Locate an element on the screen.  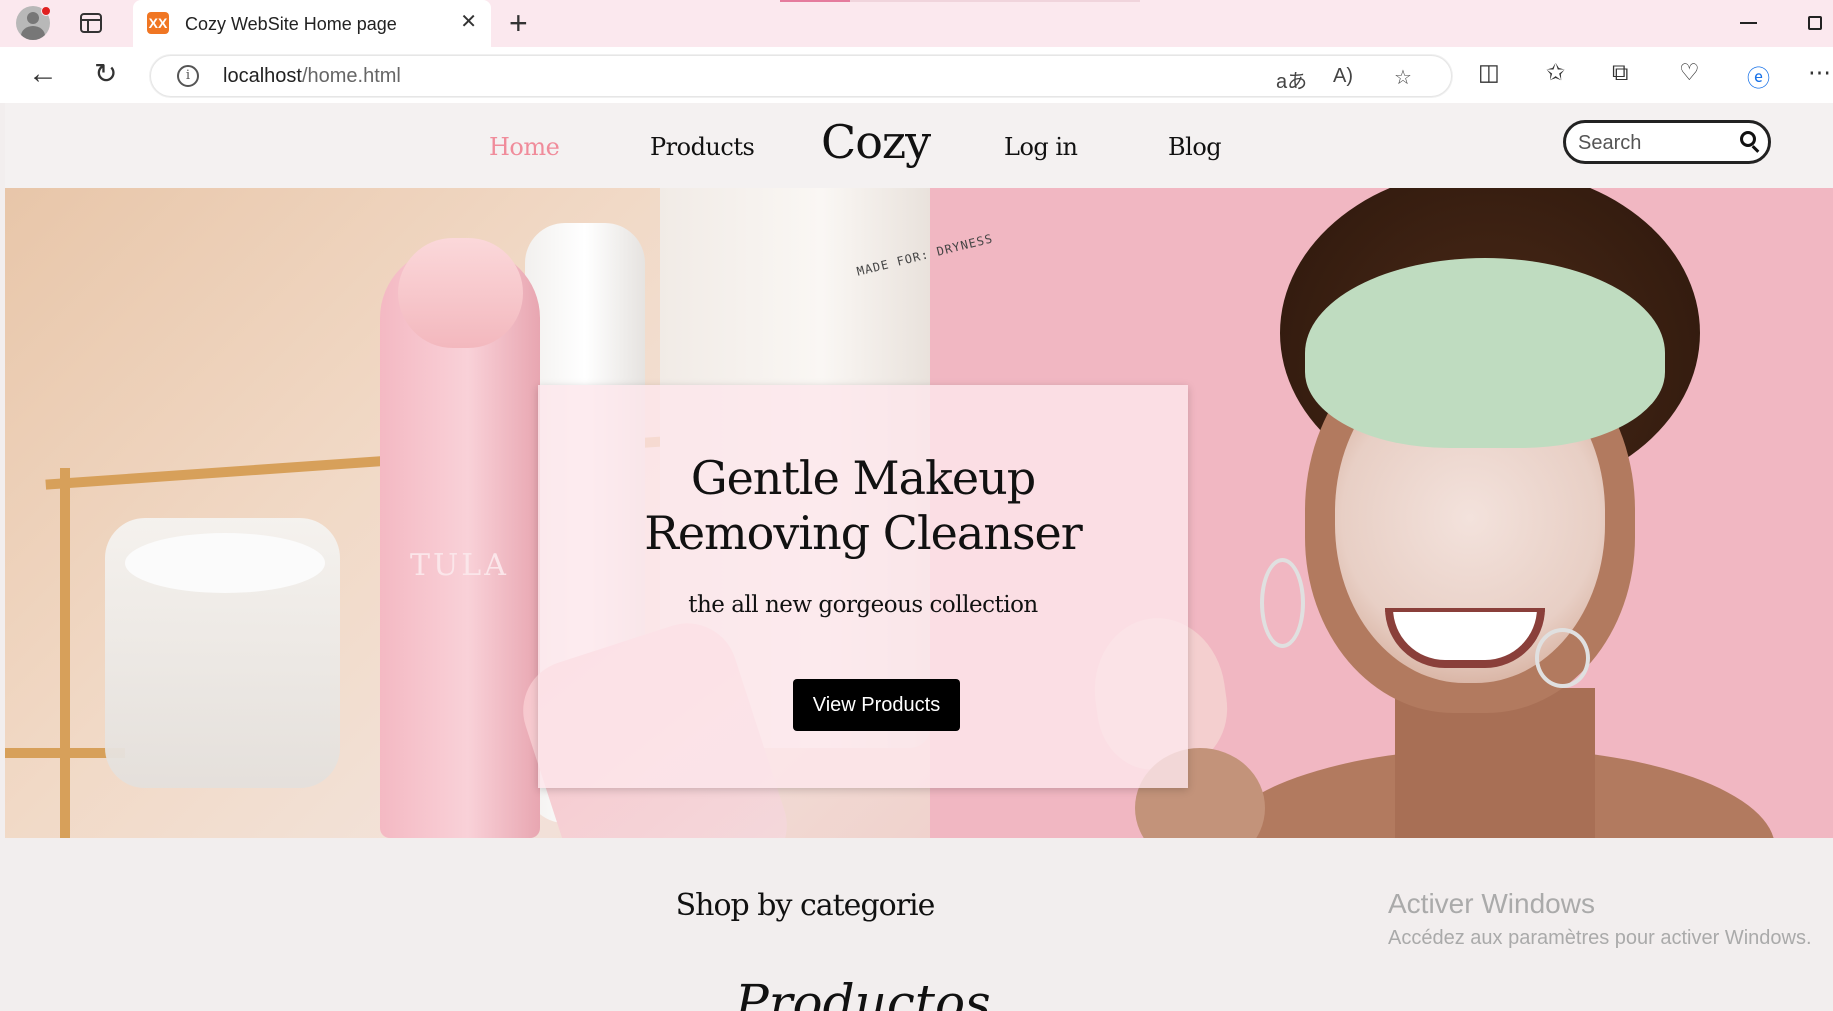
hero-title: Gentle Makeup Removing Cleanser is located at coordinates (863, 506).